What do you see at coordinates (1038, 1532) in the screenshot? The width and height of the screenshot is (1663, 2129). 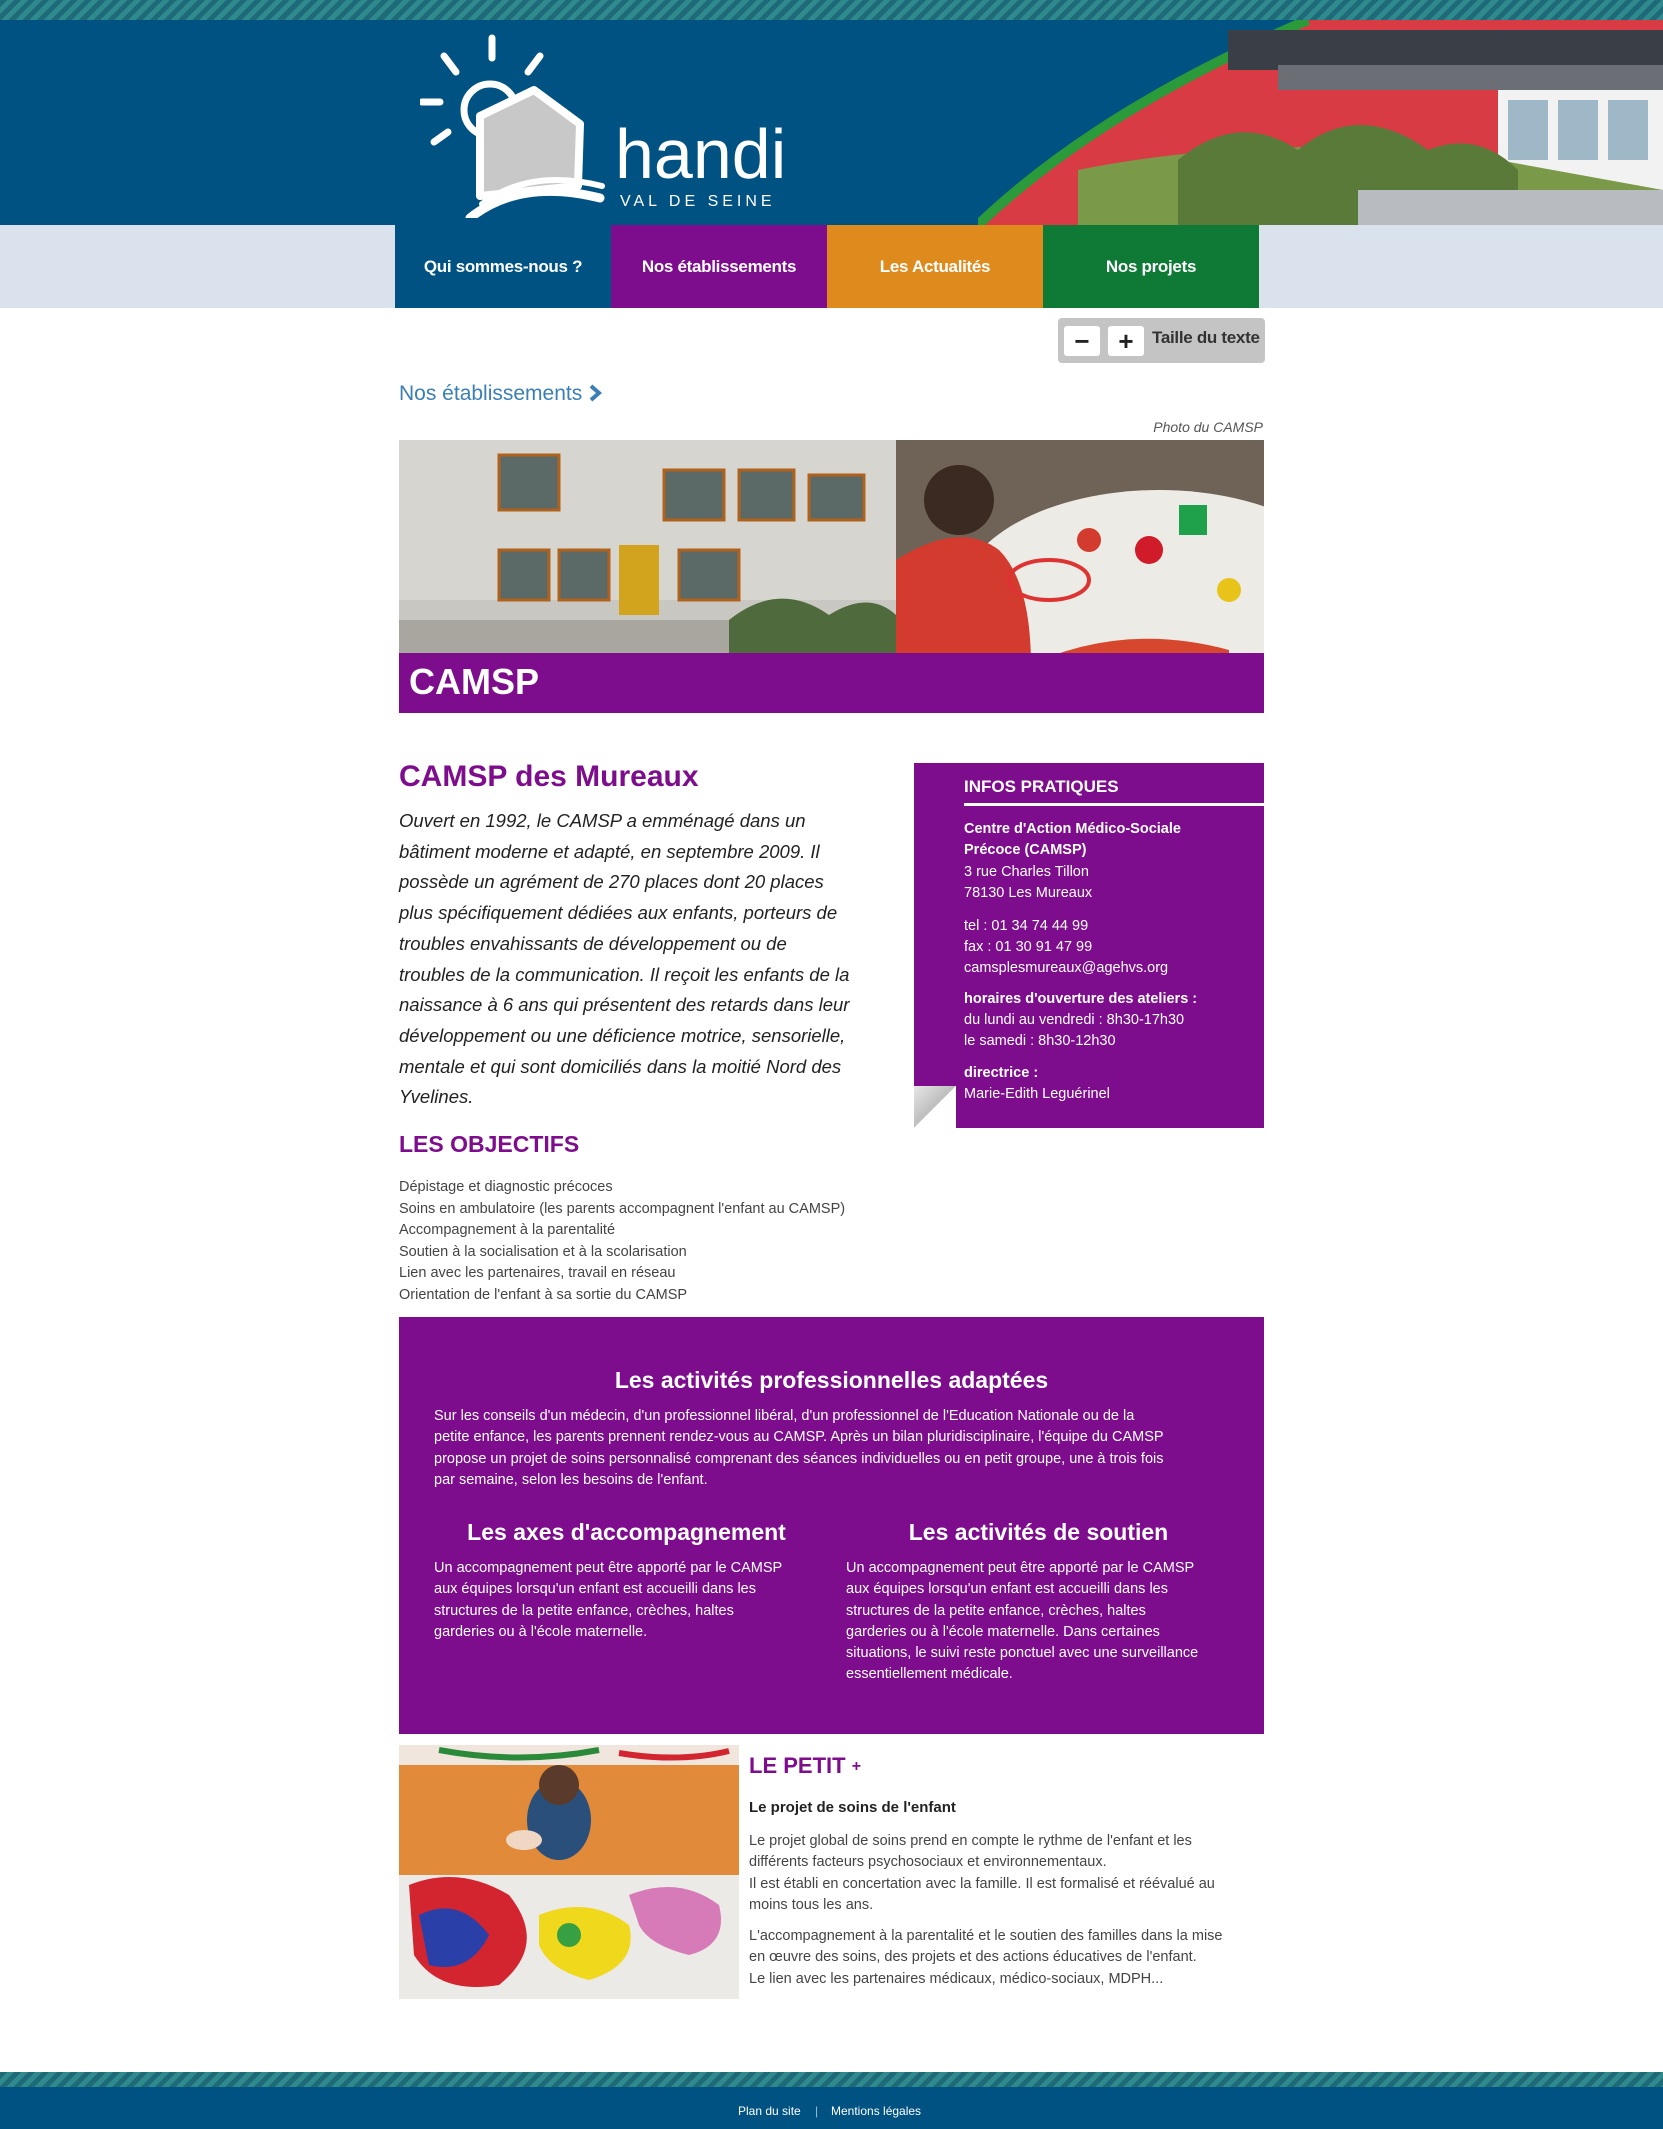 I see `soutien-title: Les activités de soutien` at bounding box center [1038, 1532].